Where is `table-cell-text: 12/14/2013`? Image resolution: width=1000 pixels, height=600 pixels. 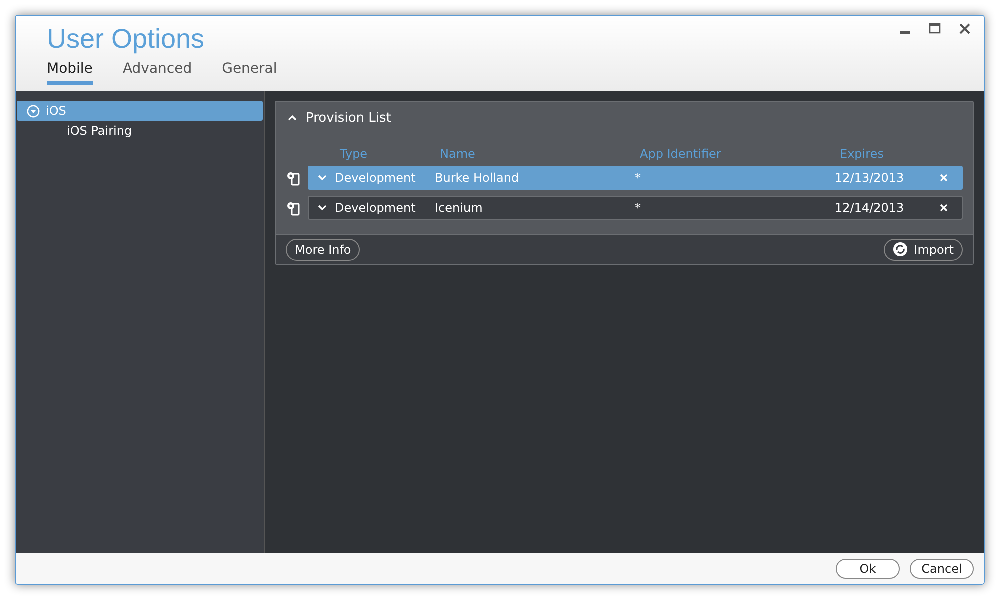 table-cell-text: 12/14/2013 is located at coordinates (870, 208).